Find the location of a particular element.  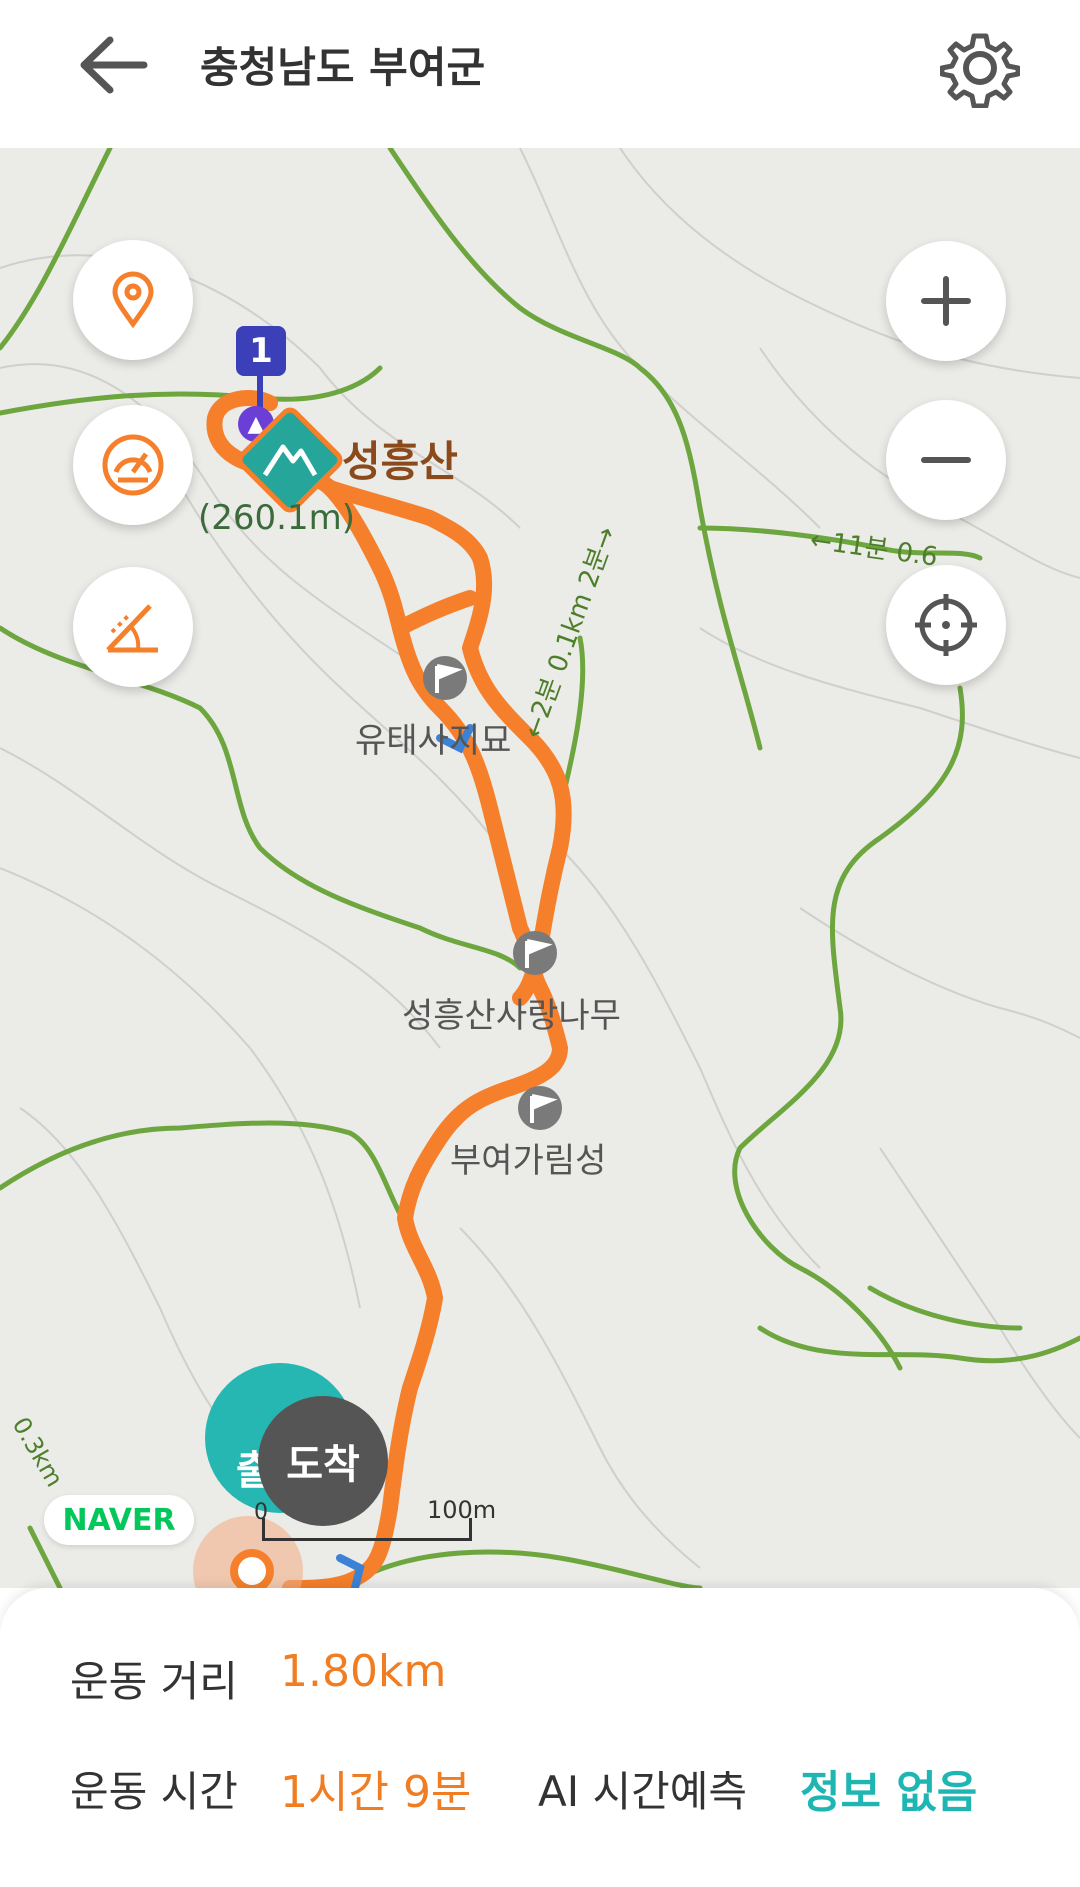

waypoint-number: 1 is located at coordinates (261, 351).